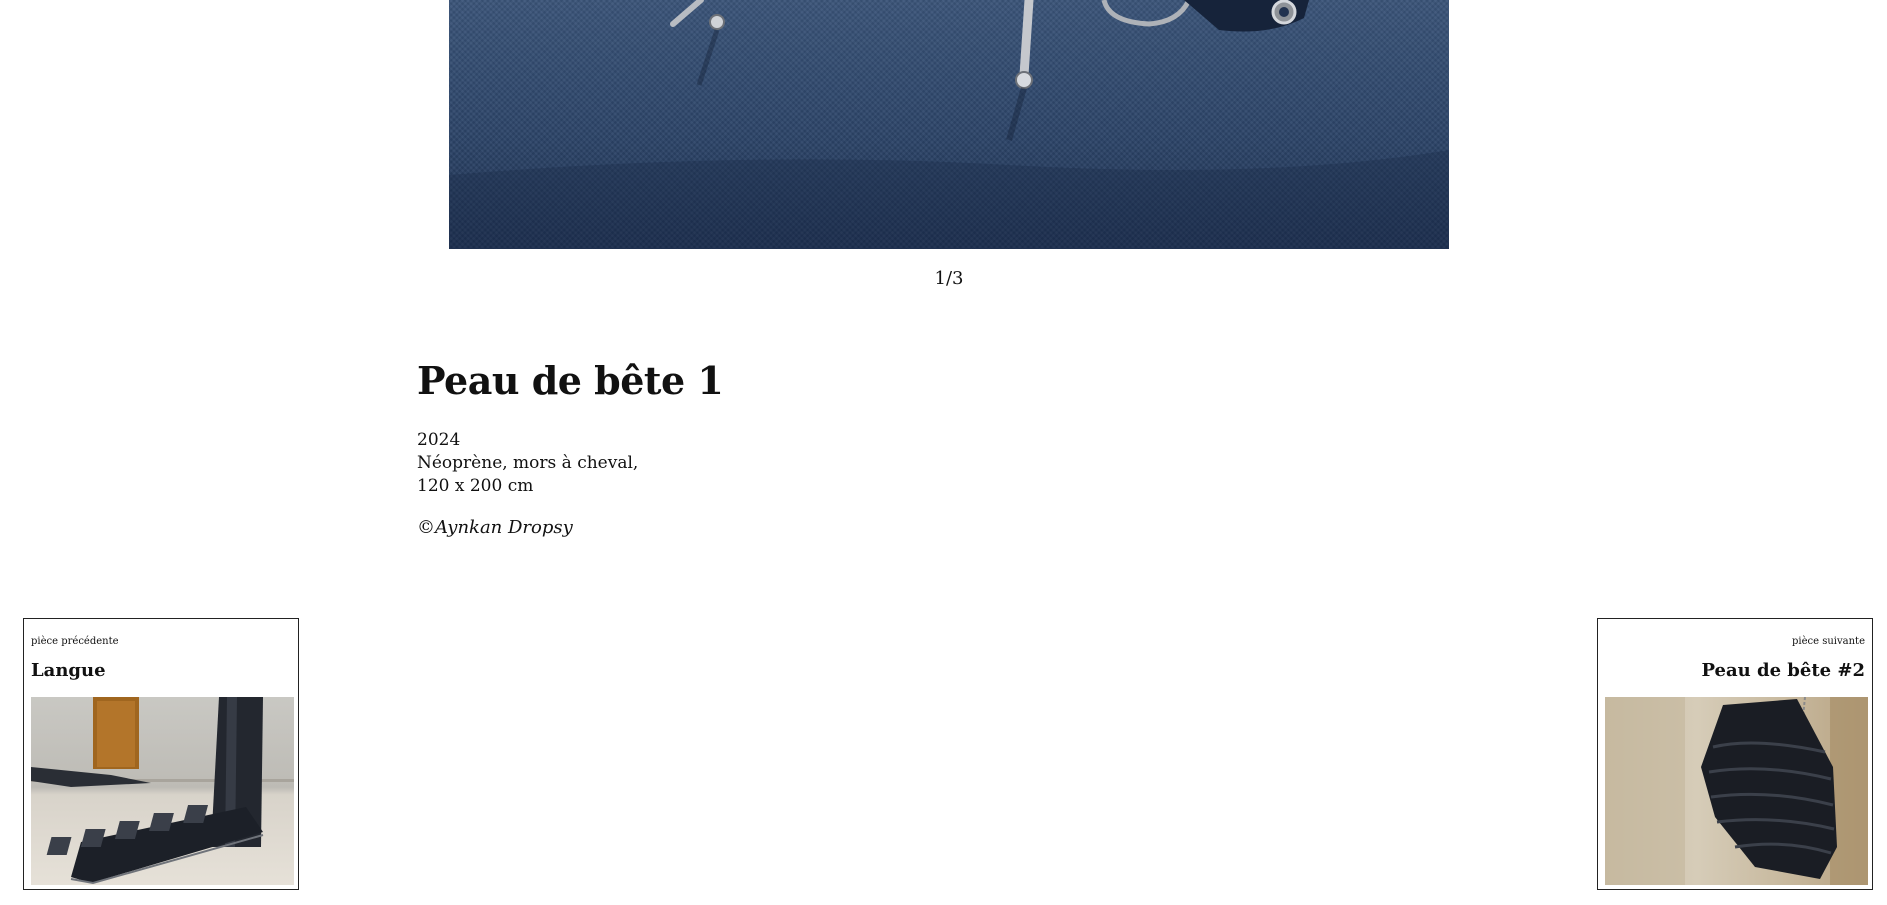 The width and height of the screenshot is (1887, 905). I want to click on langue-photo, so click(162, 791).